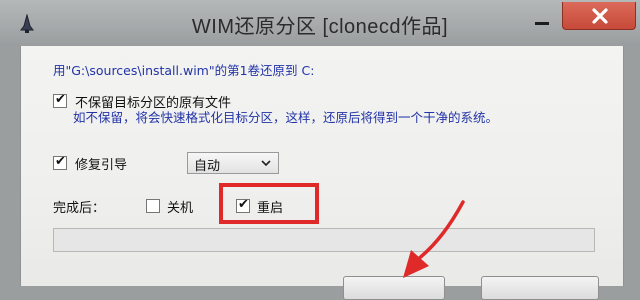 This screenshot has height=300, width=640. I want to click on keep-files-checkbox: ✔, so click(60, 100).